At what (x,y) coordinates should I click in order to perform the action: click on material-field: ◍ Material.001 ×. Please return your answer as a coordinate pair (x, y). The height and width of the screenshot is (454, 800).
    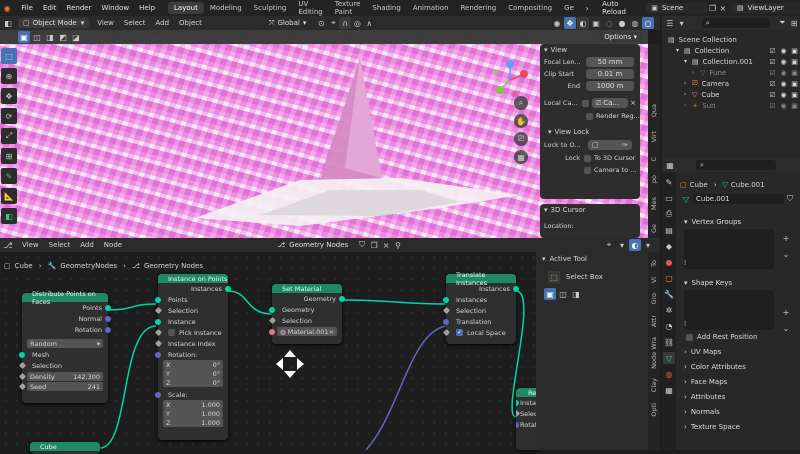
    Looking at the image, I should click on (303, 331).